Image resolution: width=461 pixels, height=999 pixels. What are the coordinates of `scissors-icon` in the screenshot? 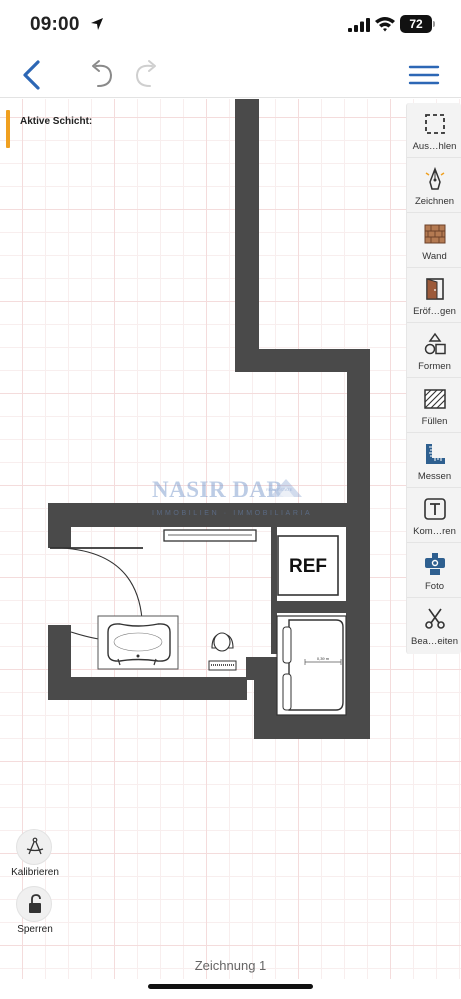 It's located at (435, 618).